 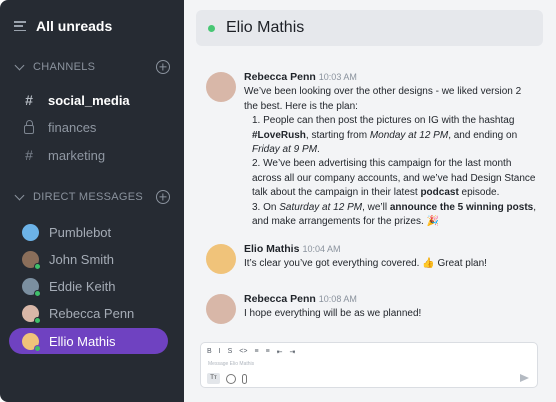 What do you see at coordinates (280, 352) in the screenshot?
I see `outdent-button: ⇤` at bounding box center [280, 352].